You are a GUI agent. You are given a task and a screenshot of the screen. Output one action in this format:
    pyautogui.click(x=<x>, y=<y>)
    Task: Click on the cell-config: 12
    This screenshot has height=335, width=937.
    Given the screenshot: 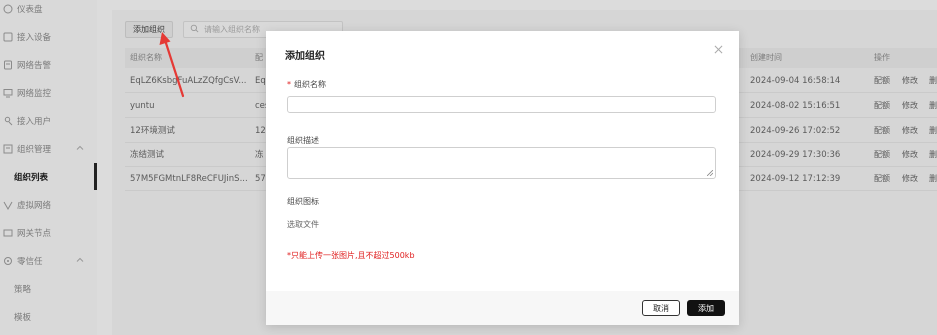 What is the action you would take?
    pyautogui.click(x=260, y=131)
    